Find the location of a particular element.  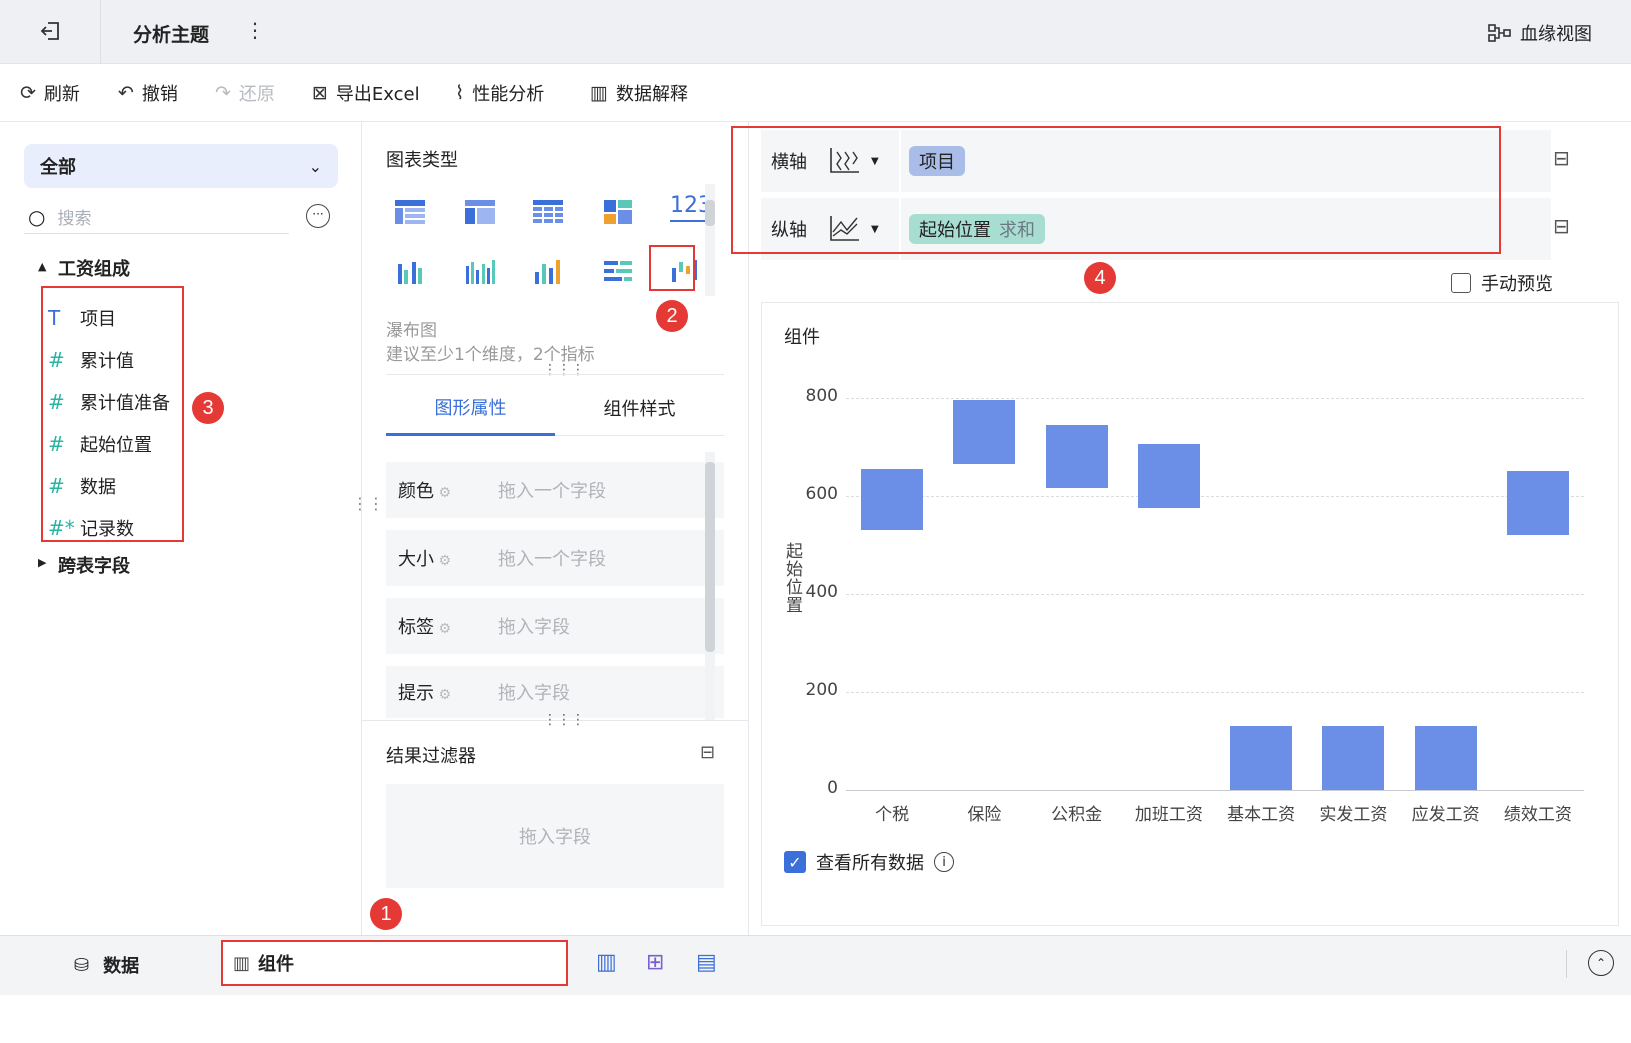

scope-select: 全部 ⌄ is located at coordinates (181, 166).